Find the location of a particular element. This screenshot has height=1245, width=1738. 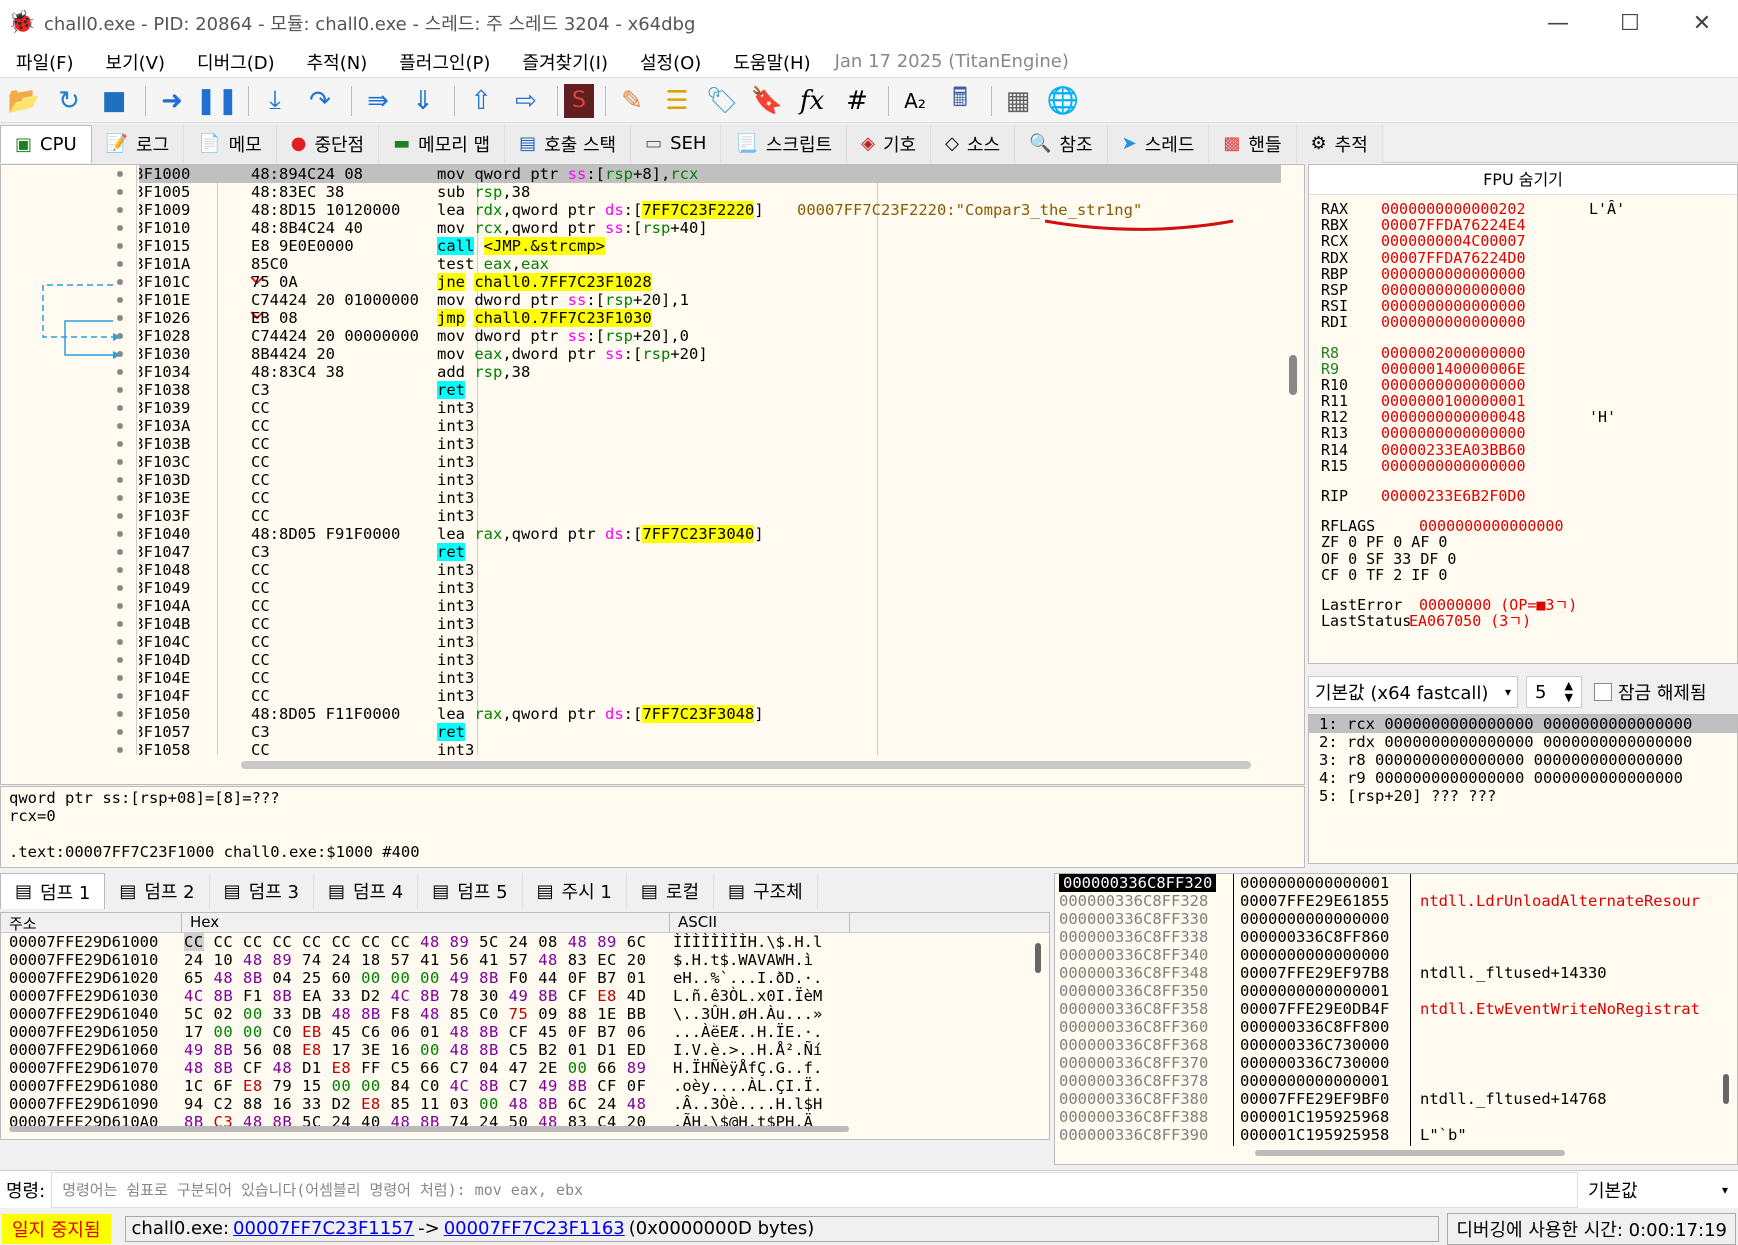

tab-breakpoints: ● 중단점 is located at coordinates (328, 143).